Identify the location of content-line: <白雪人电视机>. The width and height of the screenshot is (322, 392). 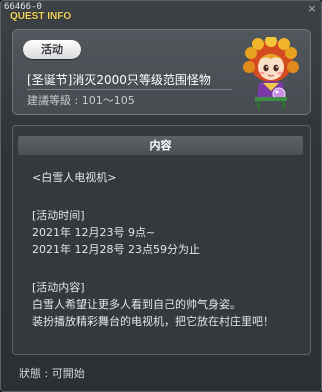
(74, 177).